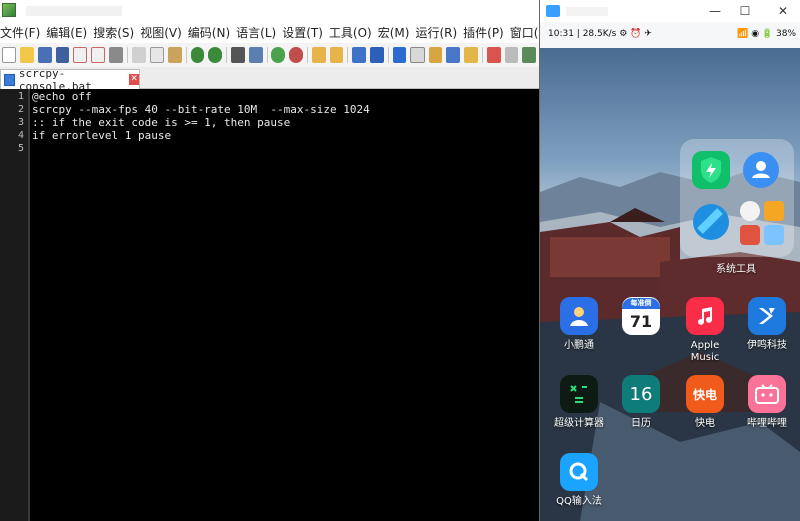 The width and height of the screenshot is (800, 521). I want to click on record-macro-icon, so click(493, 55).